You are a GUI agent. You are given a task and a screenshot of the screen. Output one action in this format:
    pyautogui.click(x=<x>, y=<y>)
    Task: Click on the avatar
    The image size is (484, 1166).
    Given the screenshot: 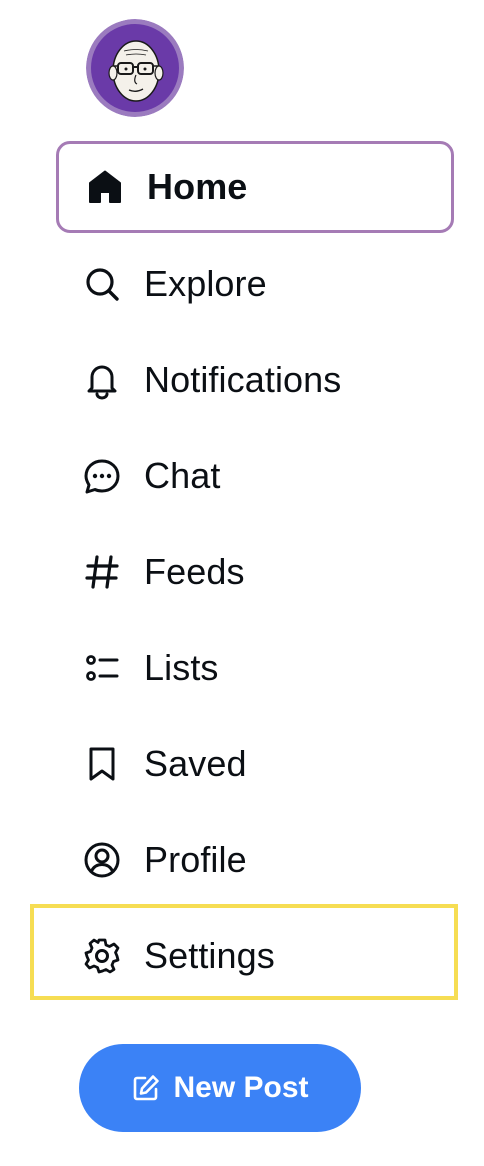 What is the action you would take?
    pyautogui.click(x=135, y=68)
    